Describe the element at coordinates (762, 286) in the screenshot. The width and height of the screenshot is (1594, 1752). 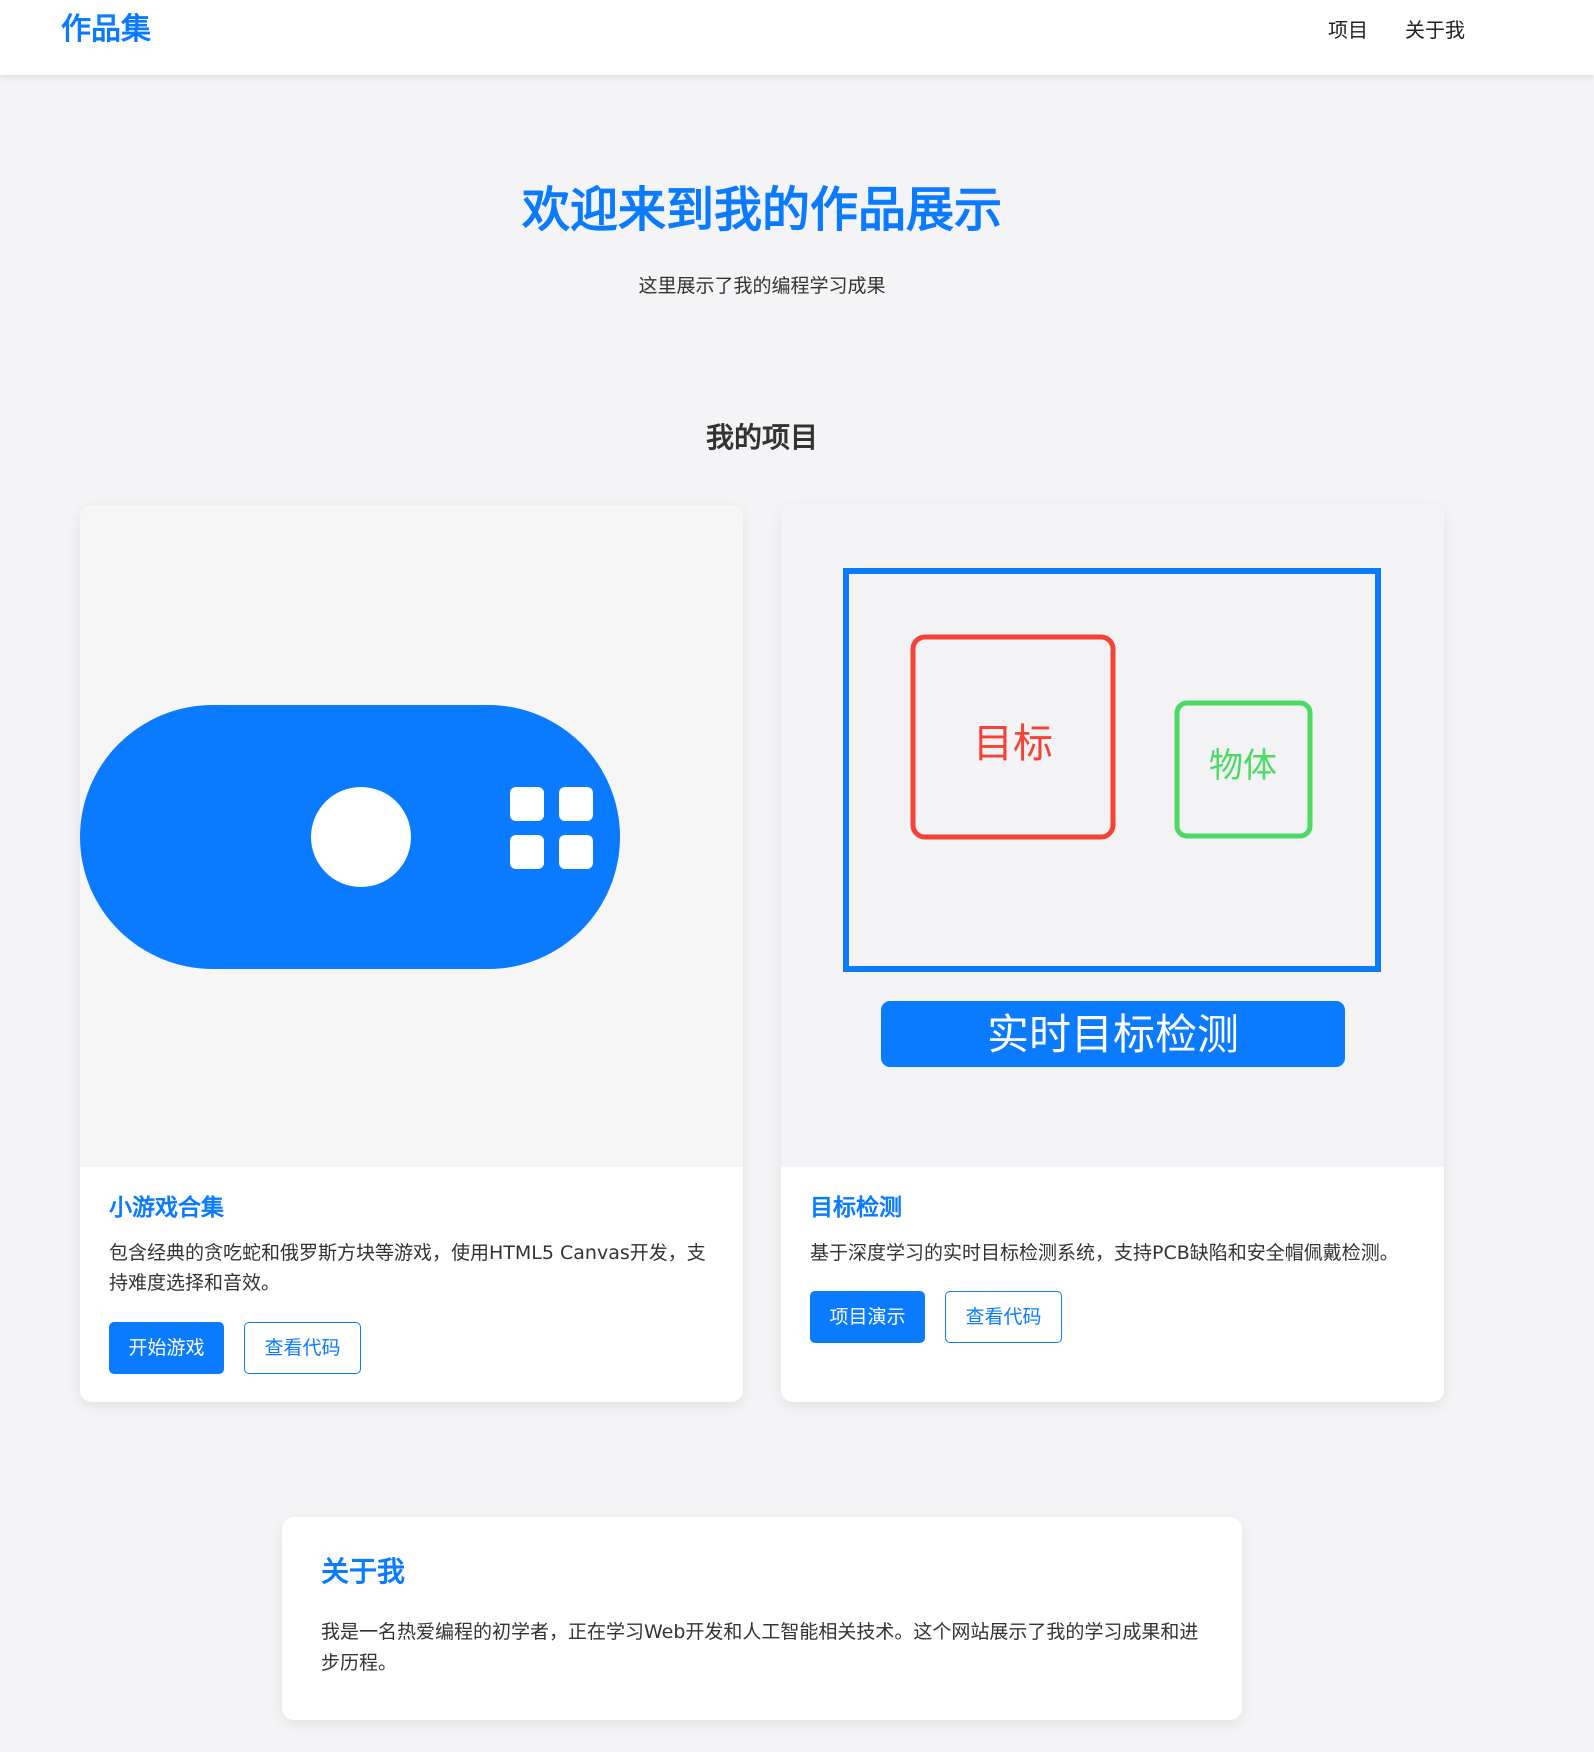
I see `hero-subtitle: 这里展示了我的编程学习成果` at that location.